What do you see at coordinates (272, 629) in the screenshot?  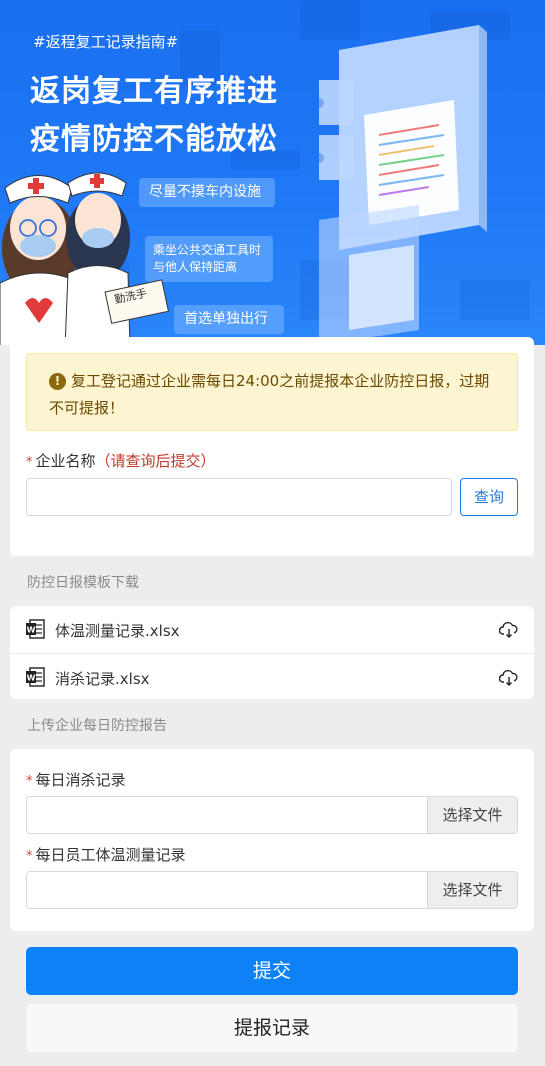 I see `file-row-temperature: W 体温测量记录.xlsx` at bounding box center [272, 629].